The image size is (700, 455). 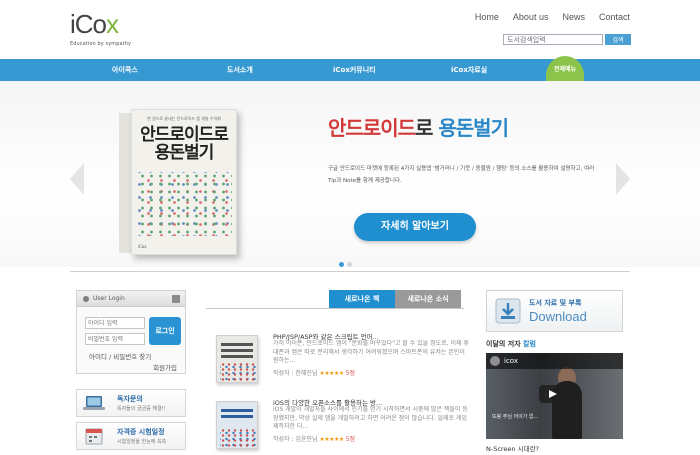 What do you see at coordinates (508, 311) in the screenshot?
I see `download-icon` at bounding box center [508, 311].